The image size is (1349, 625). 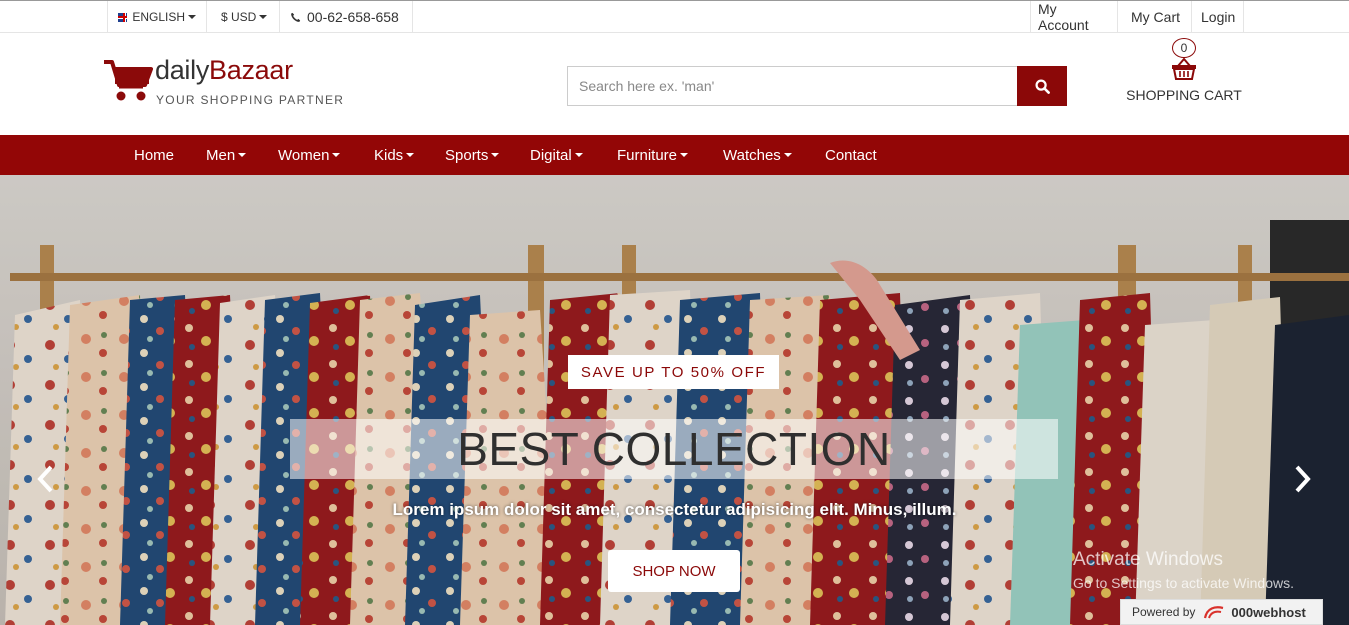 What do you see at coordinates (304, 155) in the screenshot?
I see `nav-label: Women` at bounding box center [304, 155].